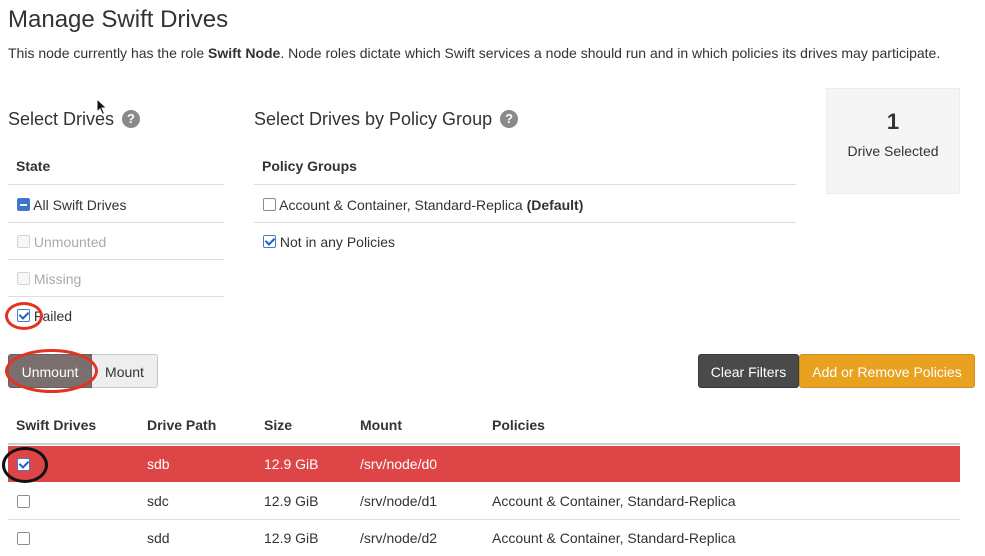  I want to click on unmount-button: Unmount, so click(50, 371).